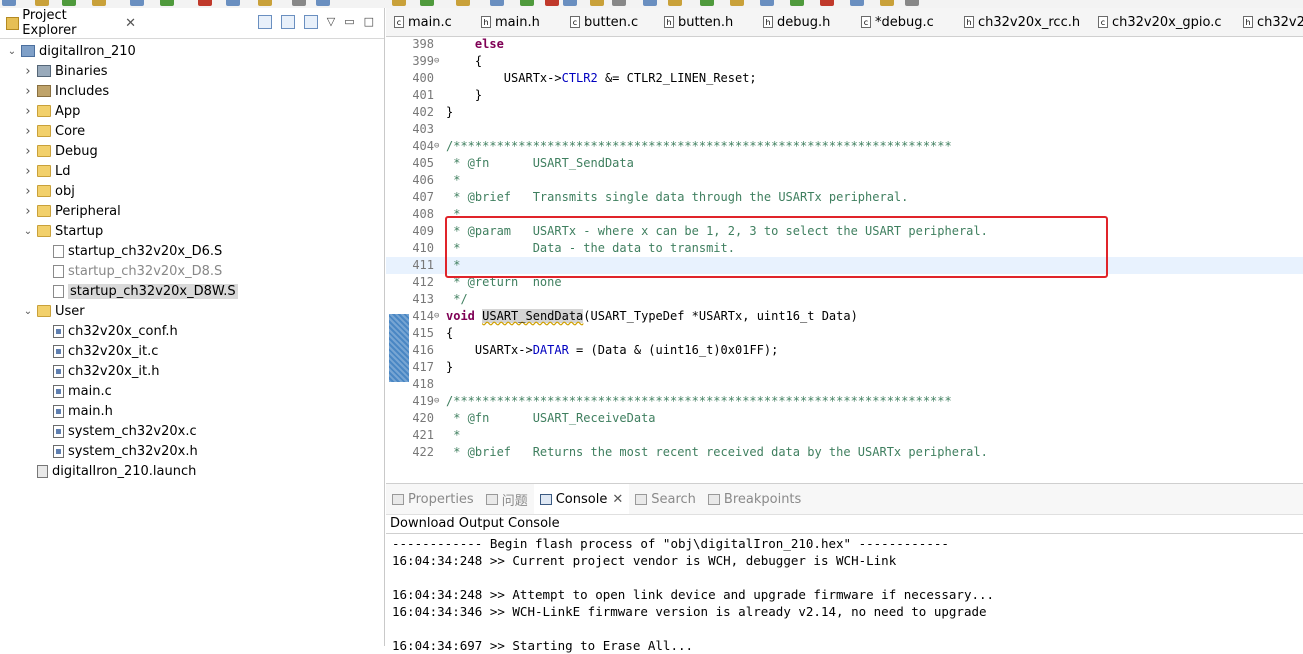  Describe the element at coordinates (192, 371) in the screenshot. I see `tree-item: ch32v20x_it.h` at that location.